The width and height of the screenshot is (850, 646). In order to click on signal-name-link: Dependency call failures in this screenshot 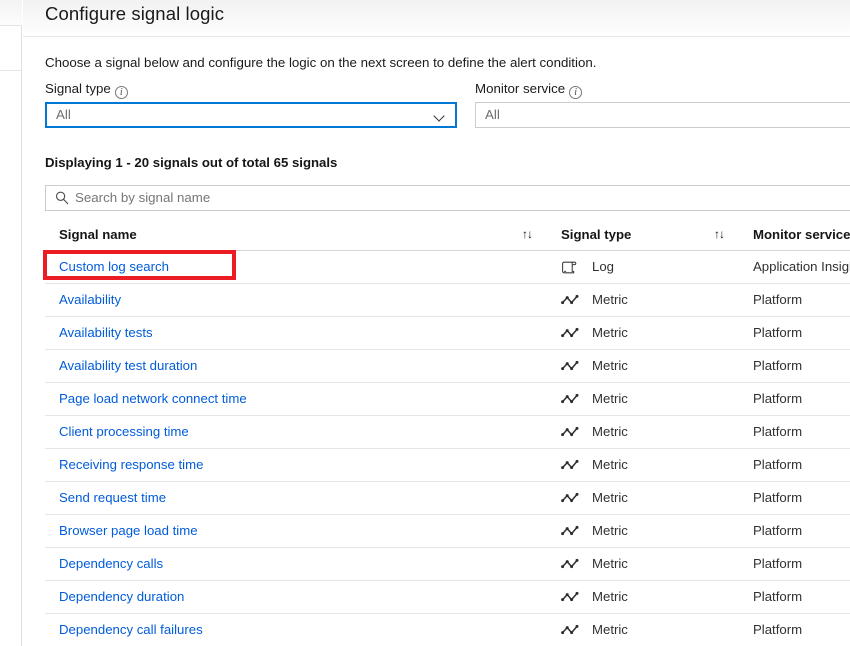, I will do `click(279, 630)`.